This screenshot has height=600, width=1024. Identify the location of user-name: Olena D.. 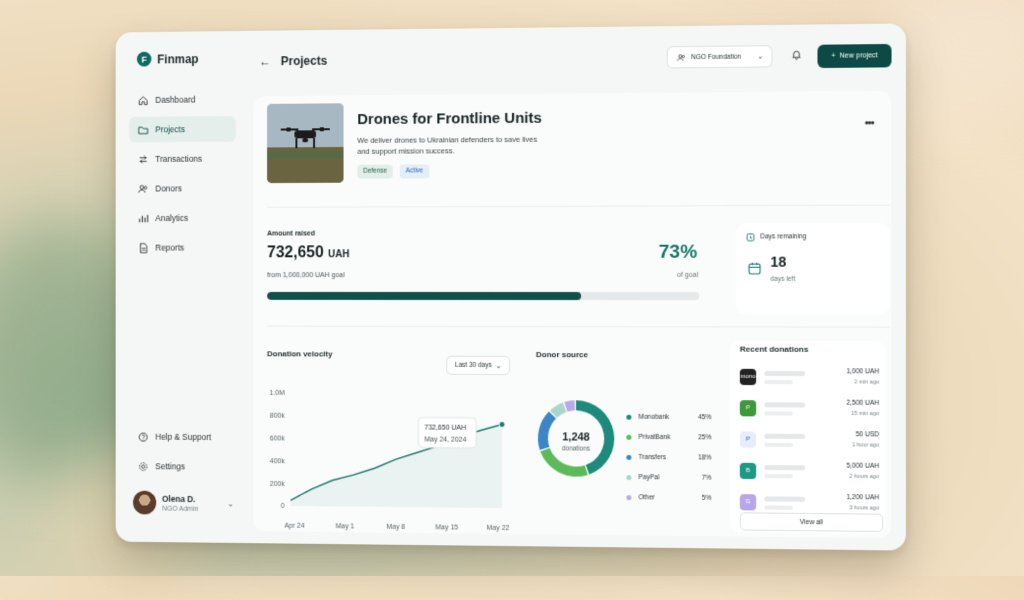
(180, 498).